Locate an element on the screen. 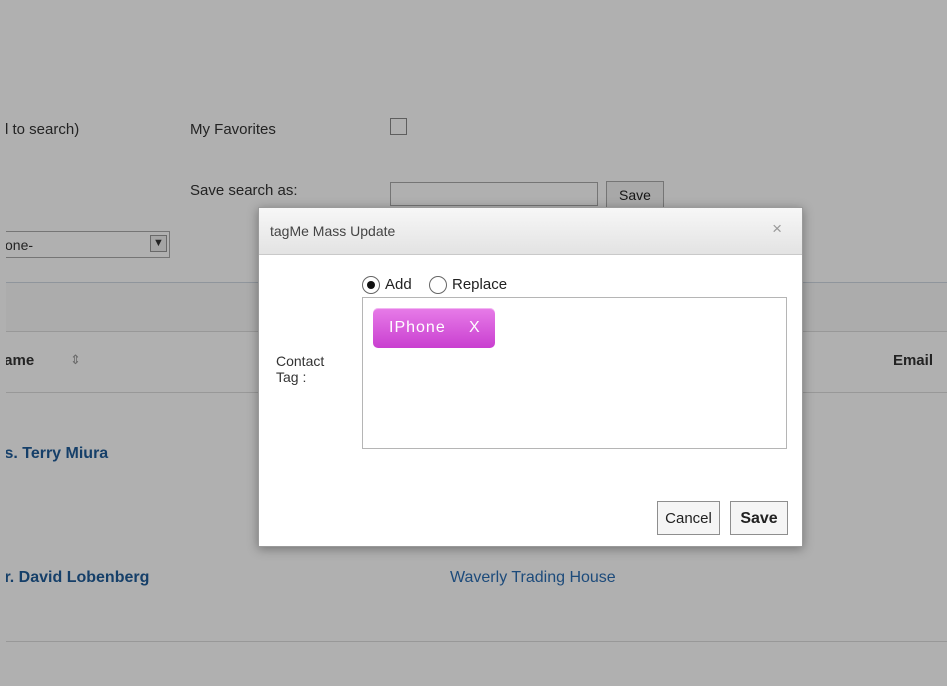  tag-chip: IPhone X is located at coordinates (434, 328).